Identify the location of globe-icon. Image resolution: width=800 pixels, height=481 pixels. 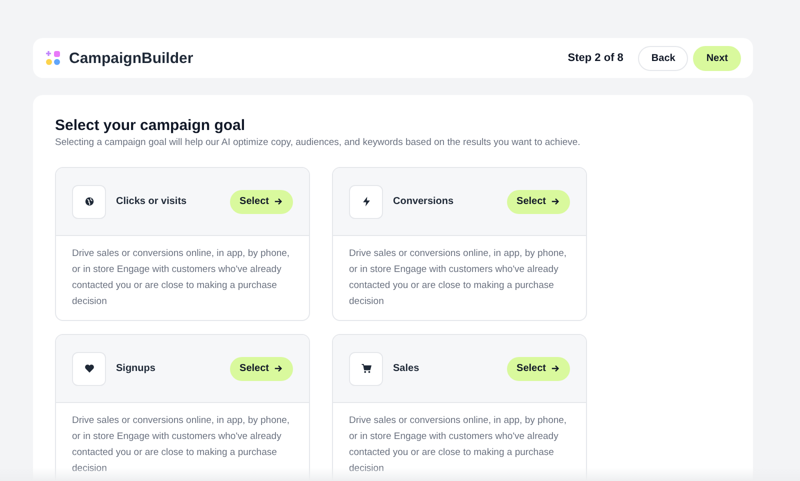
(89, 201).